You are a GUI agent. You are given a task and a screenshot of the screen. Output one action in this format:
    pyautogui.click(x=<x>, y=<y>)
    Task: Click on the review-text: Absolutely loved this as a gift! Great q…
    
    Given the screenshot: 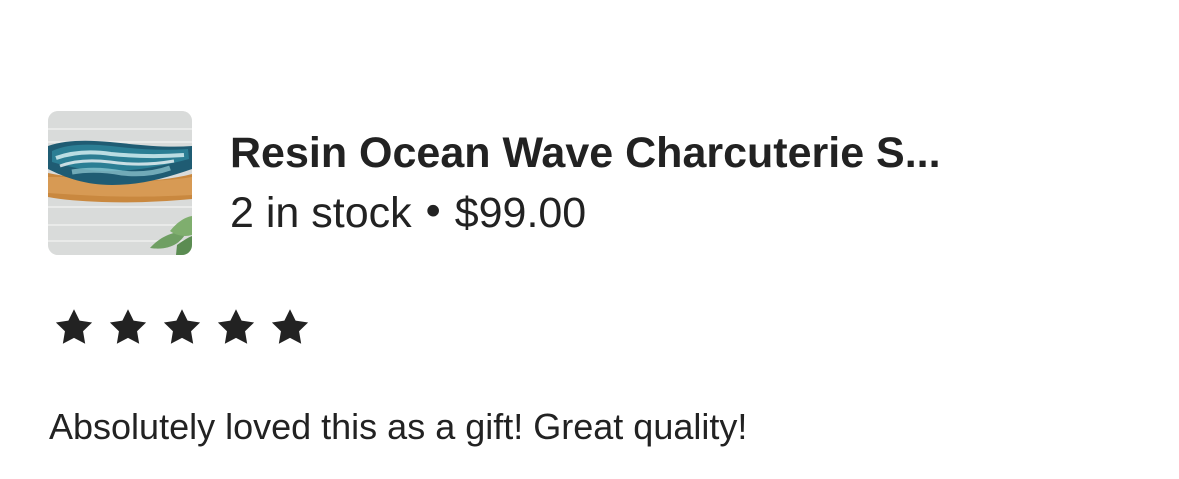 What is the action you would take?
    pyautogui.click(x=398, y=426)
    